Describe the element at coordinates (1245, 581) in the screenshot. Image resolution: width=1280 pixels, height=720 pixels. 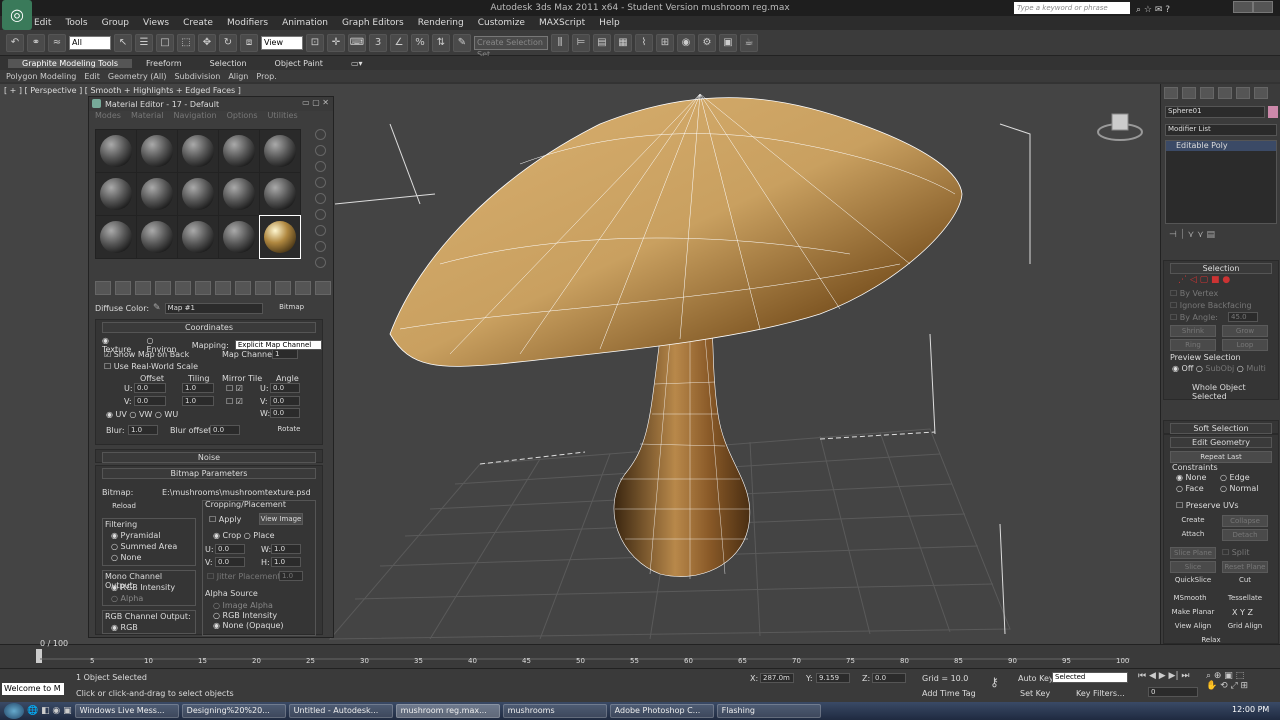
I see `cut-button: Cut` at that location.